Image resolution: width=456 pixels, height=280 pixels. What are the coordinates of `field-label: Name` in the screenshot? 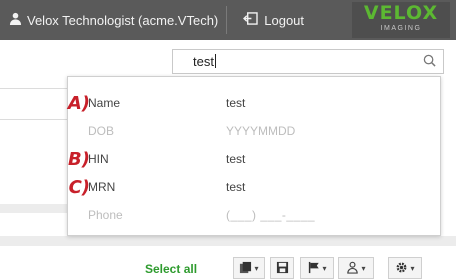 It's located at (104, 103).